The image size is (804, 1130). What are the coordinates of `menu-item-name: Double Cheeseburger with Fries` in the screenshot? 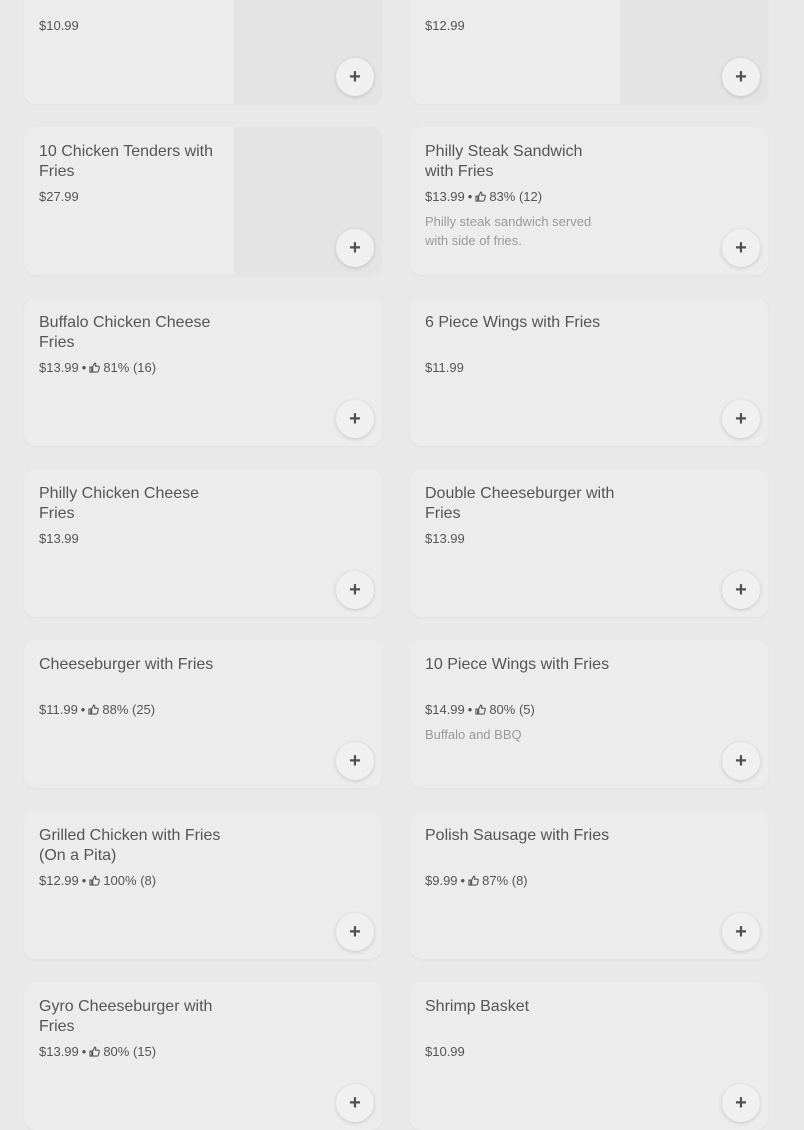 It's located at (520, 503).